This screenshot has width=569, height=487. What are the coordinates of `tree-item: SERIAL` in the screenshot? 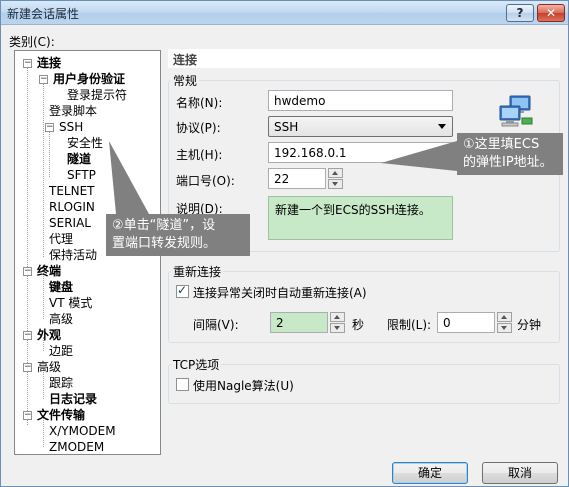 It's located at (70, 223).